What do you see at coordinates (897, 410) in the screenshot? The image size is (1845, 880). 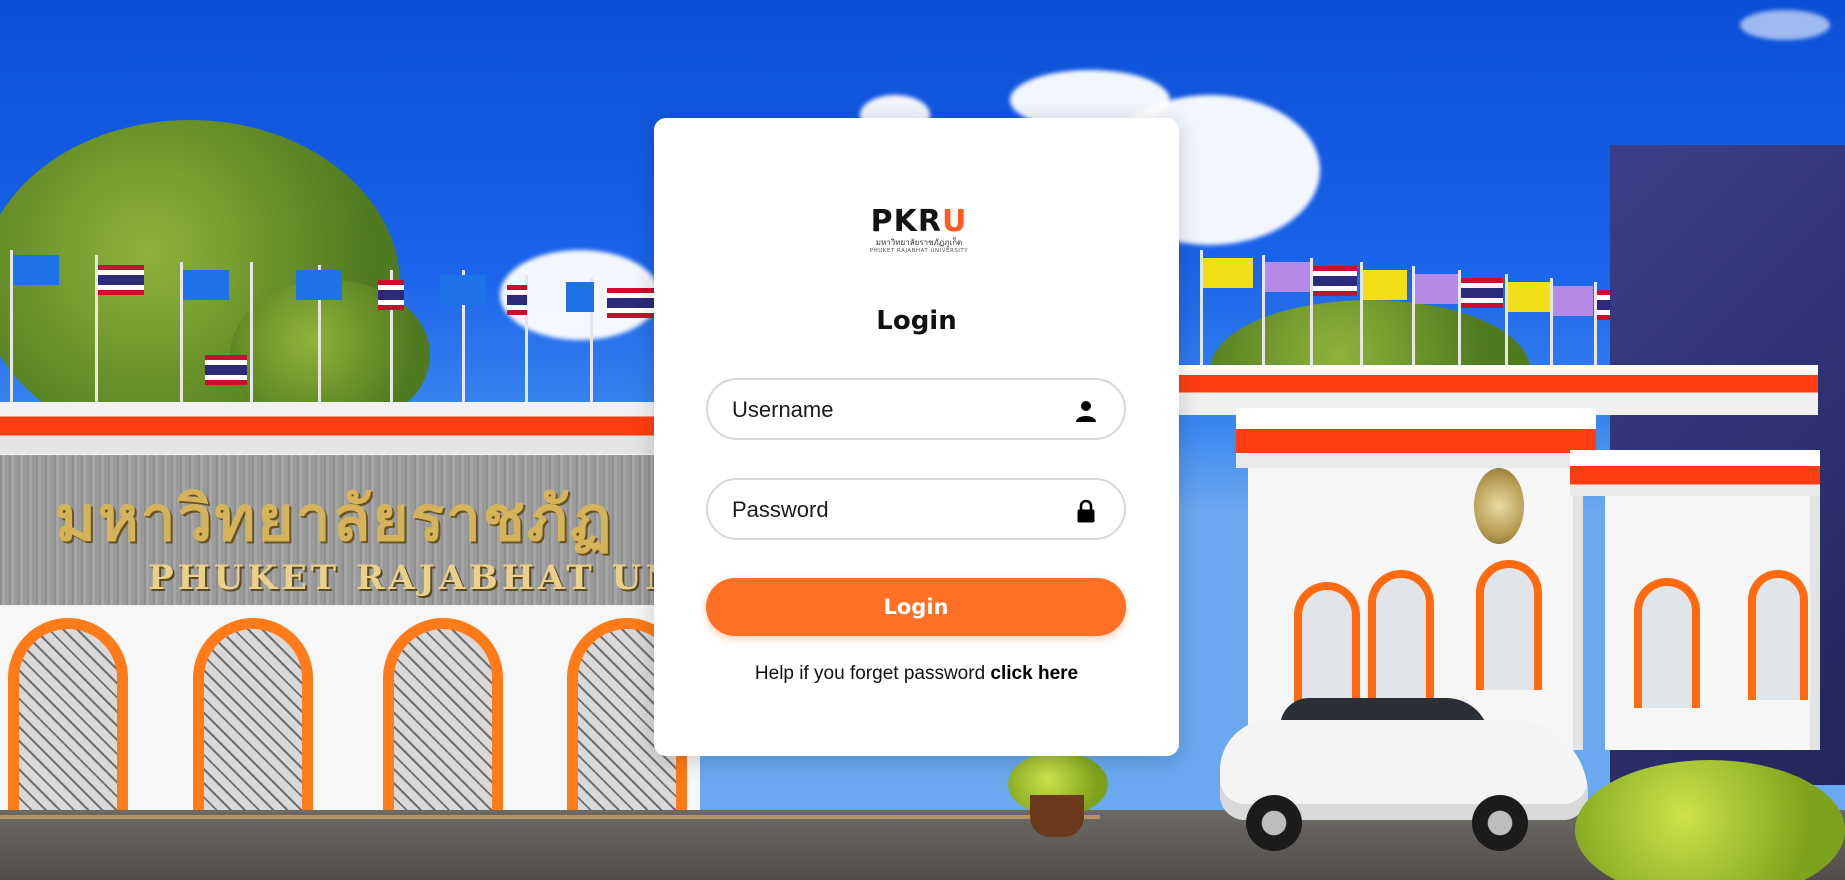 I see `username-input` at bounding box center [897, 410].